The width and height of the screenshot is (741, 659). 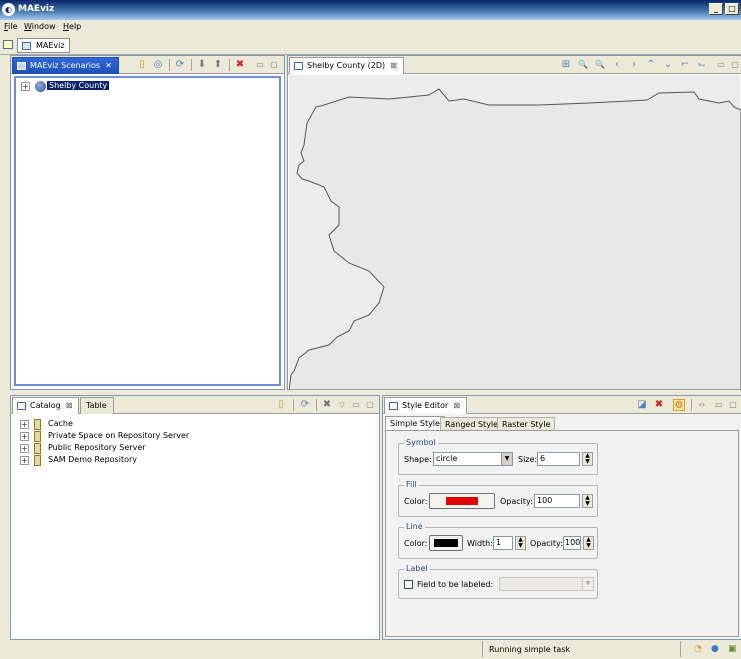 What do you see at coordinates (583, 65) in the screenshot?
I see `zoom-in-icon: 🔍` at bounding box center [583, 65].